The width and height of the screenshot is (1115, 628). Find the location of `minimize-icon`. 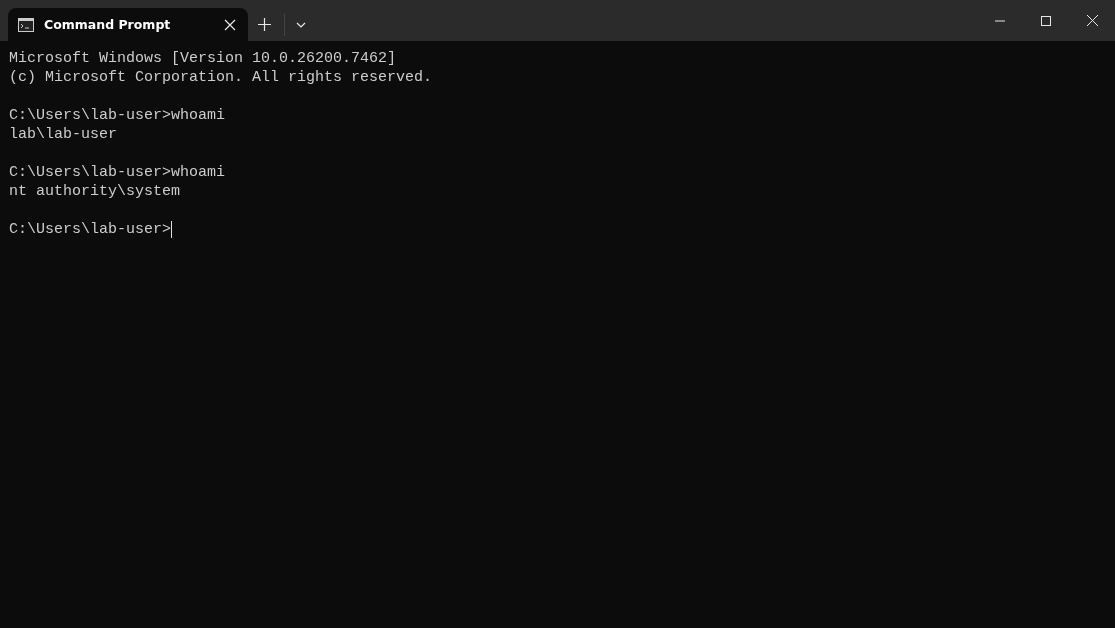

minimize-icon is located at coordinates (1000, 20).